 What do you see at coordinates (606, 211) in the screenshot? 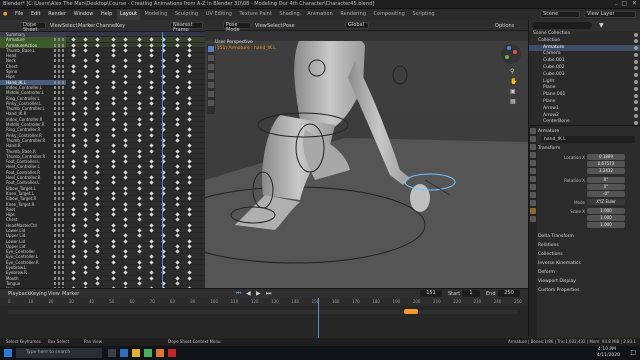
I see `scale-x-field: 1.000` at bounding box center [606, 211].